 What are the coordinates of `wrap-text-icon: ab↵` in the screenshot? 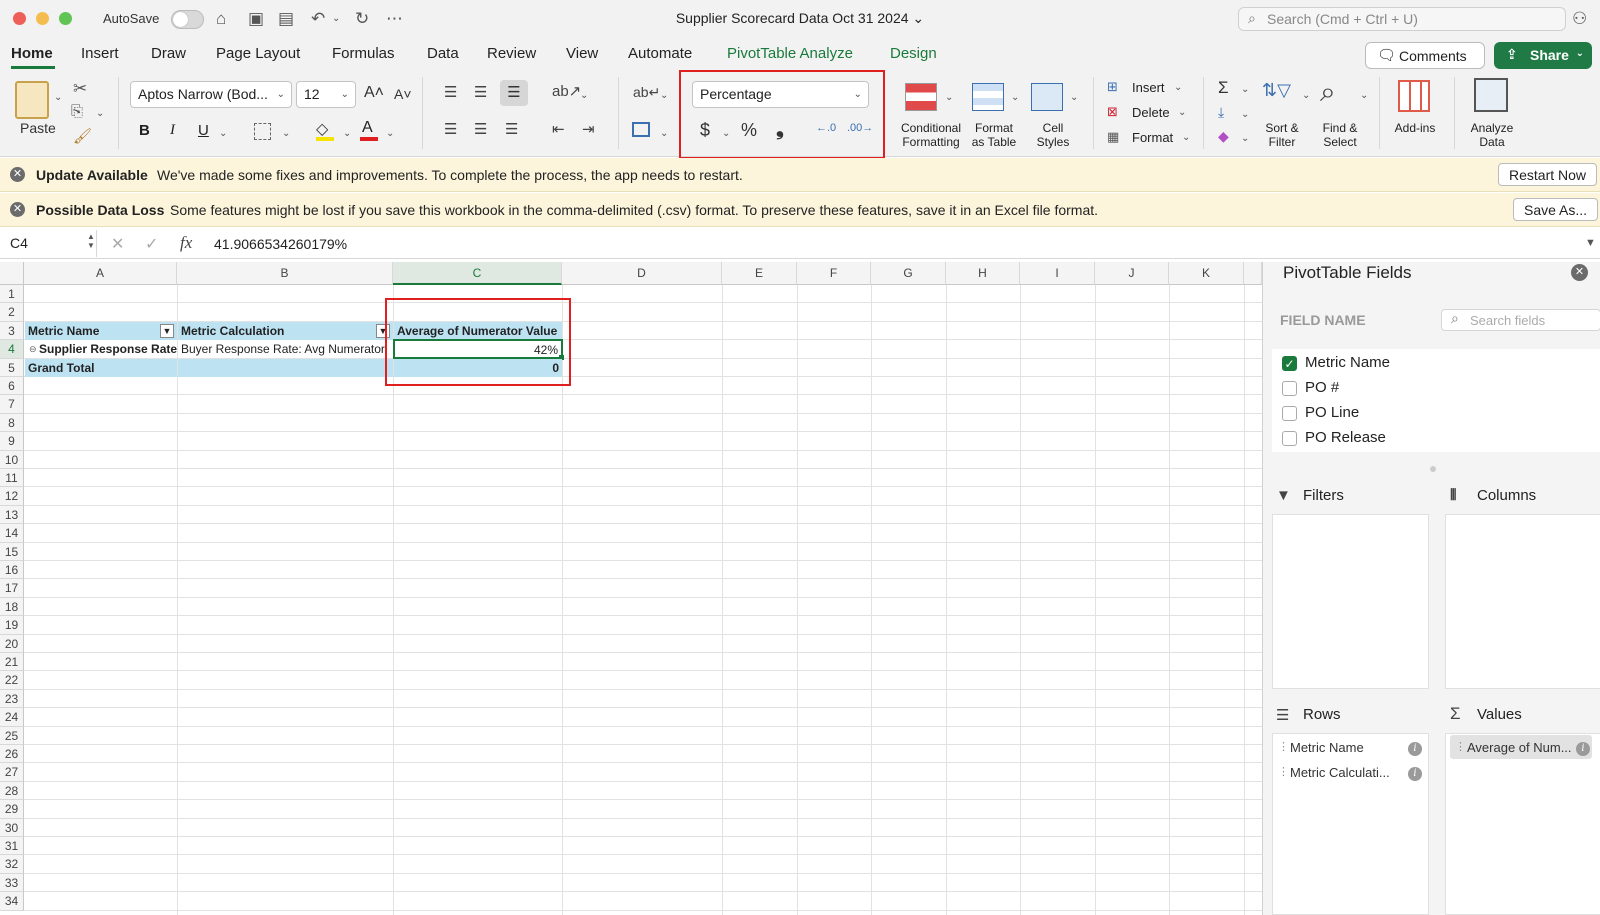 It's located at (646, 92).